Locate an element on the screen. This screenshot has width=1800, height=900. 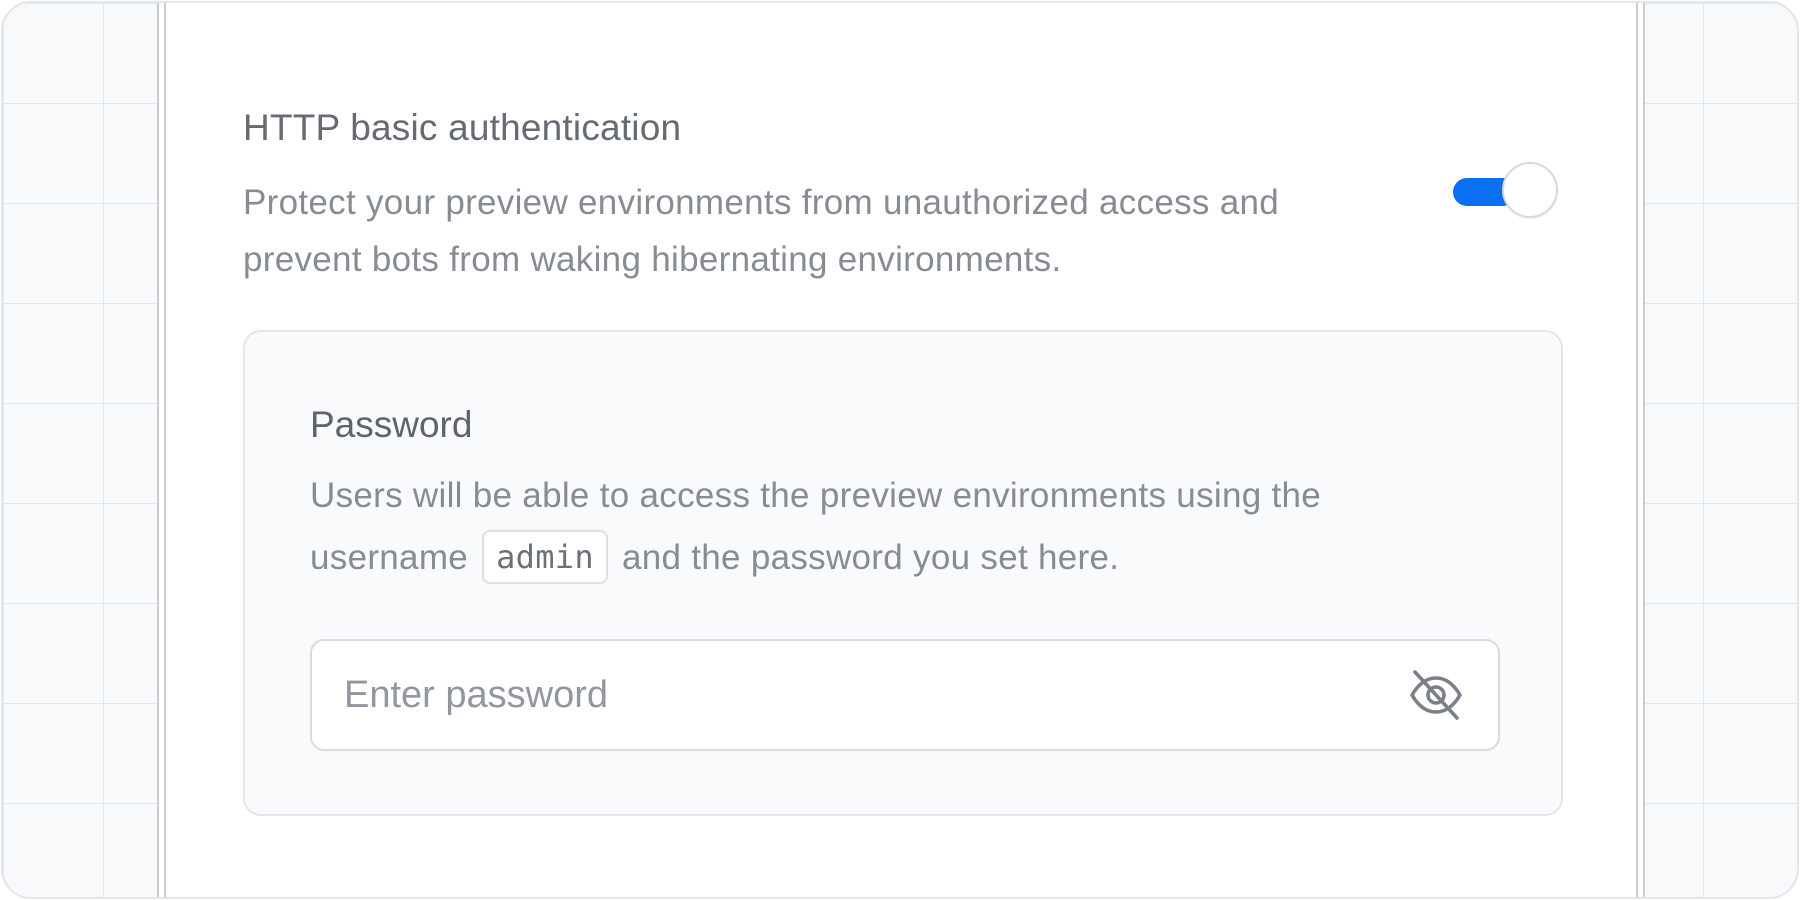
left-rail is located at coordinates (161, 450).